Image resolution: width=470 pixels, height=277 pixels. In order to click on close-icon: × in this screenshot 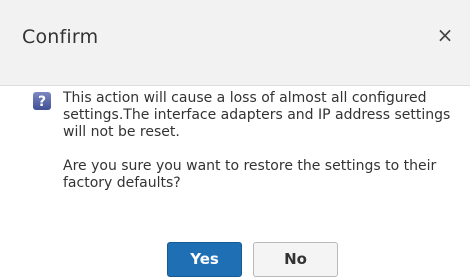, I will do `click(445, 35)`.